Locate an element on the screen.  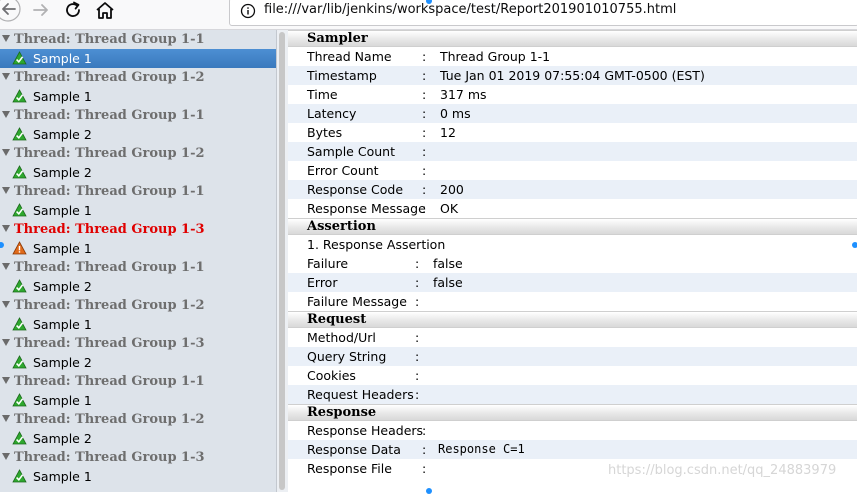
forward-button is located at coordinates (41, 12).